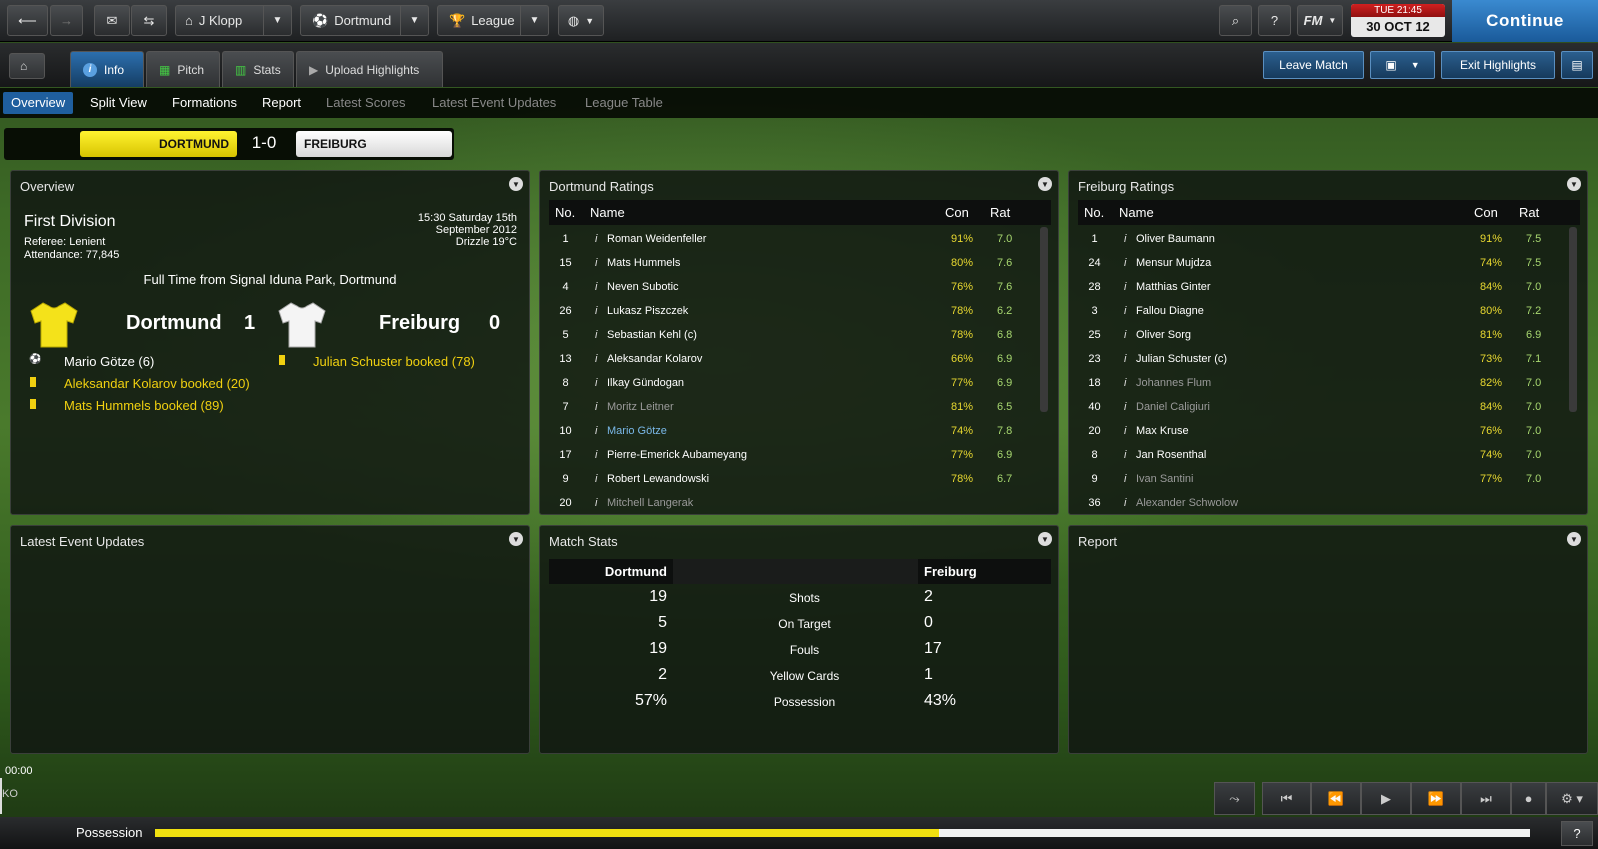 Image resolution: width=1598 pixels, height=849 pixels. I want to click on player-name: Mario Götze, so click(637, 431).